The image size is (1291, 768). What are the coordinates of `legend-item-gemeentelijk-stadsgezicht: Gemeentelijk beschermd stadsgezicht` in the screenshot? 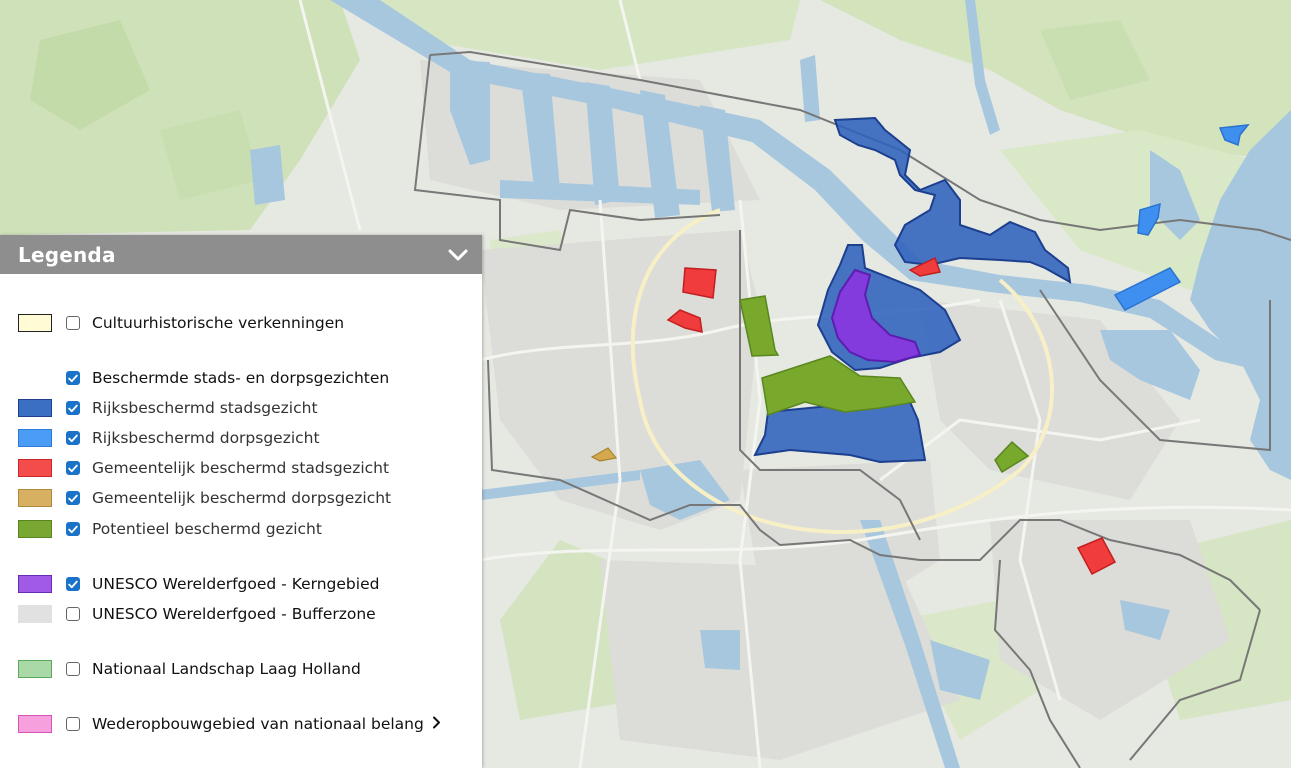 It's located at (241, 468).